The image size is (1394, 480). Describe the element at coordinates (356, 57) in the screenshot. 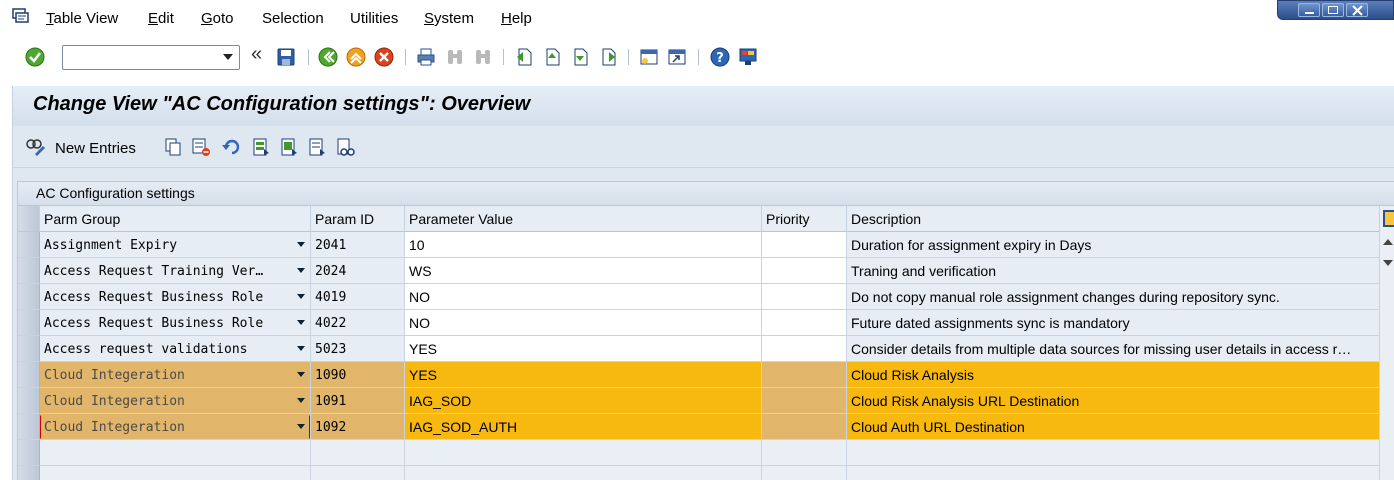

I see `exit-icon` at that location.